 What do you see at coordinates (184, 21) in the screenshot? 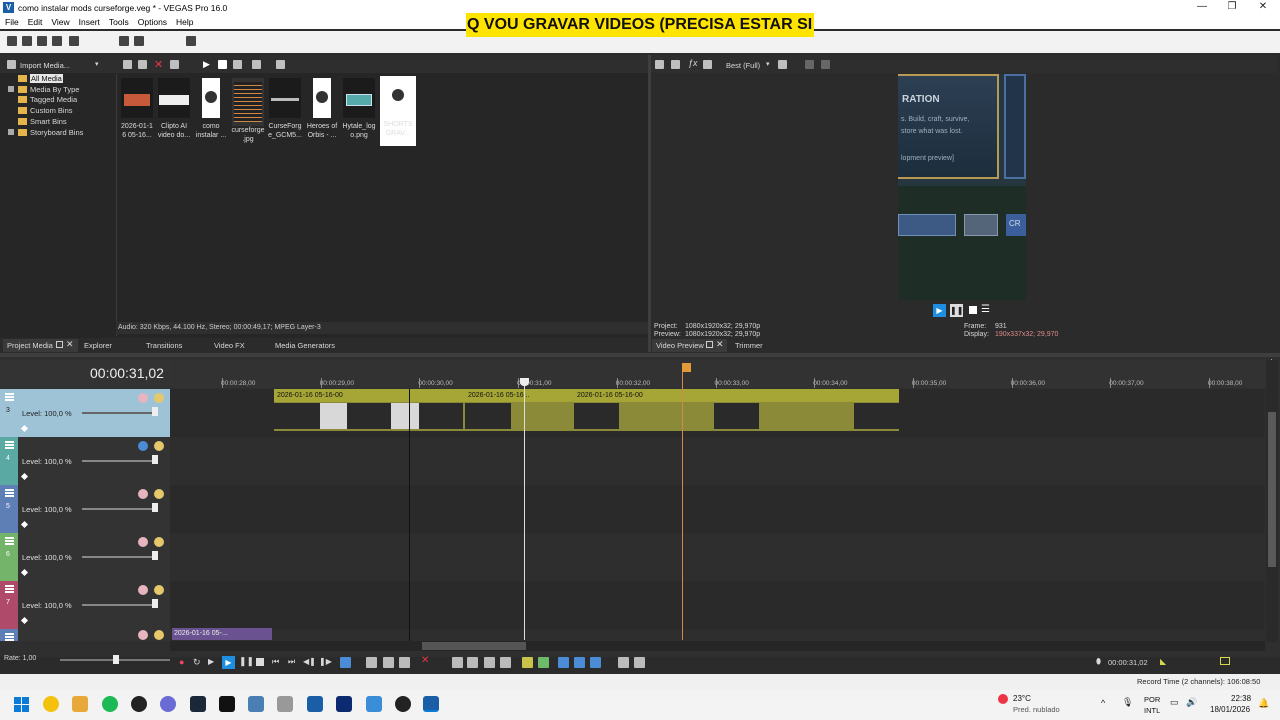
I see `menu-help: Help` at bounding box center [184, 21].